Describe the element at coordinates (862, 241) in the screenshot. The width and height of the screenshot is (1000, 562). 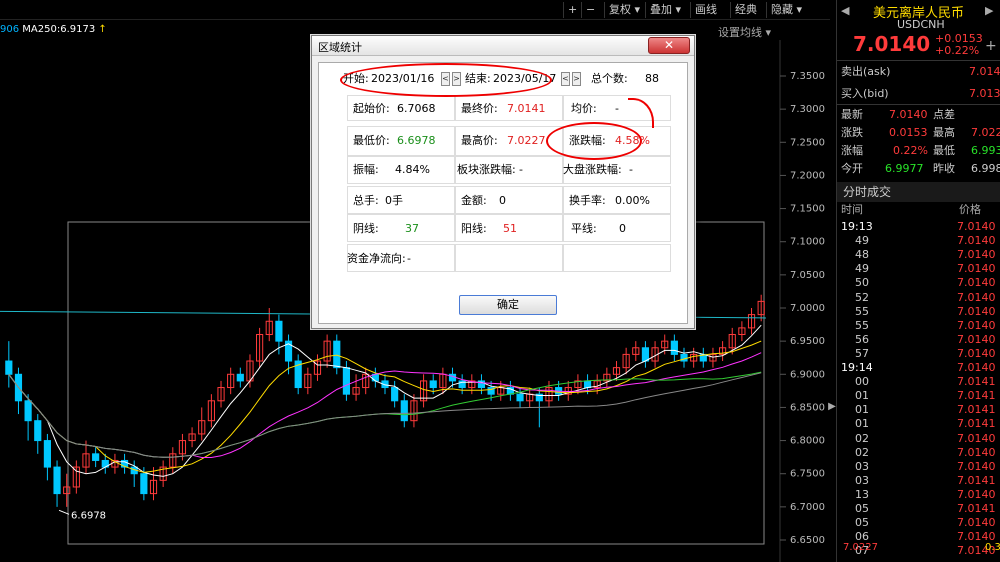
I see `tape-time: 49` at that location.